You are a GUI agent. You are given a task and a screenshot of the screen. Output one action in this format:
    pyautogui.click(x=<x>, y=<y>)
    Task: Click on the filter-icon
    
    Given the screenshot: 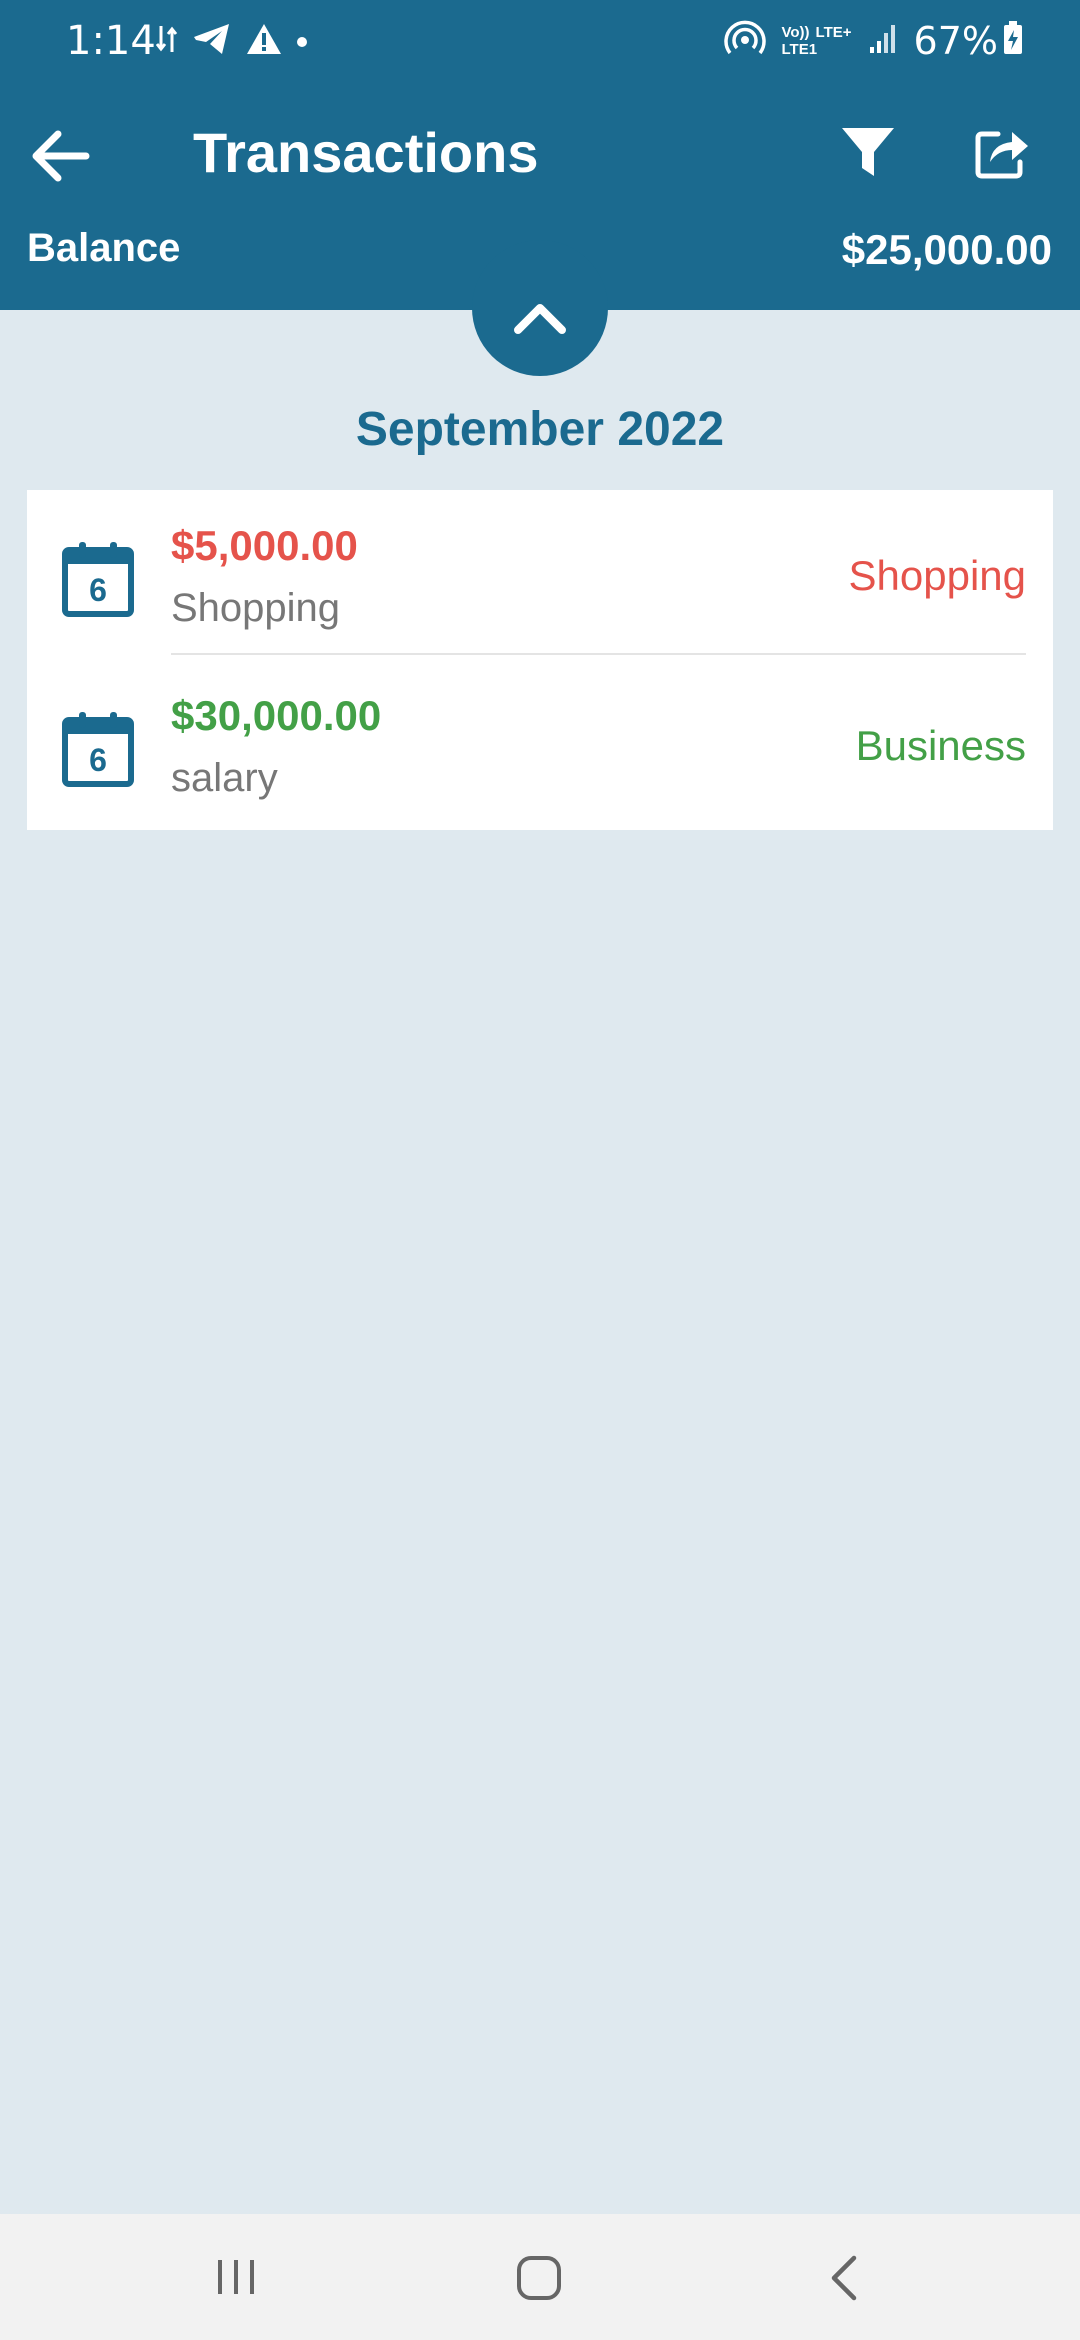 What is the action you would take?
    pyautogui.click(x=868, y=152)
    